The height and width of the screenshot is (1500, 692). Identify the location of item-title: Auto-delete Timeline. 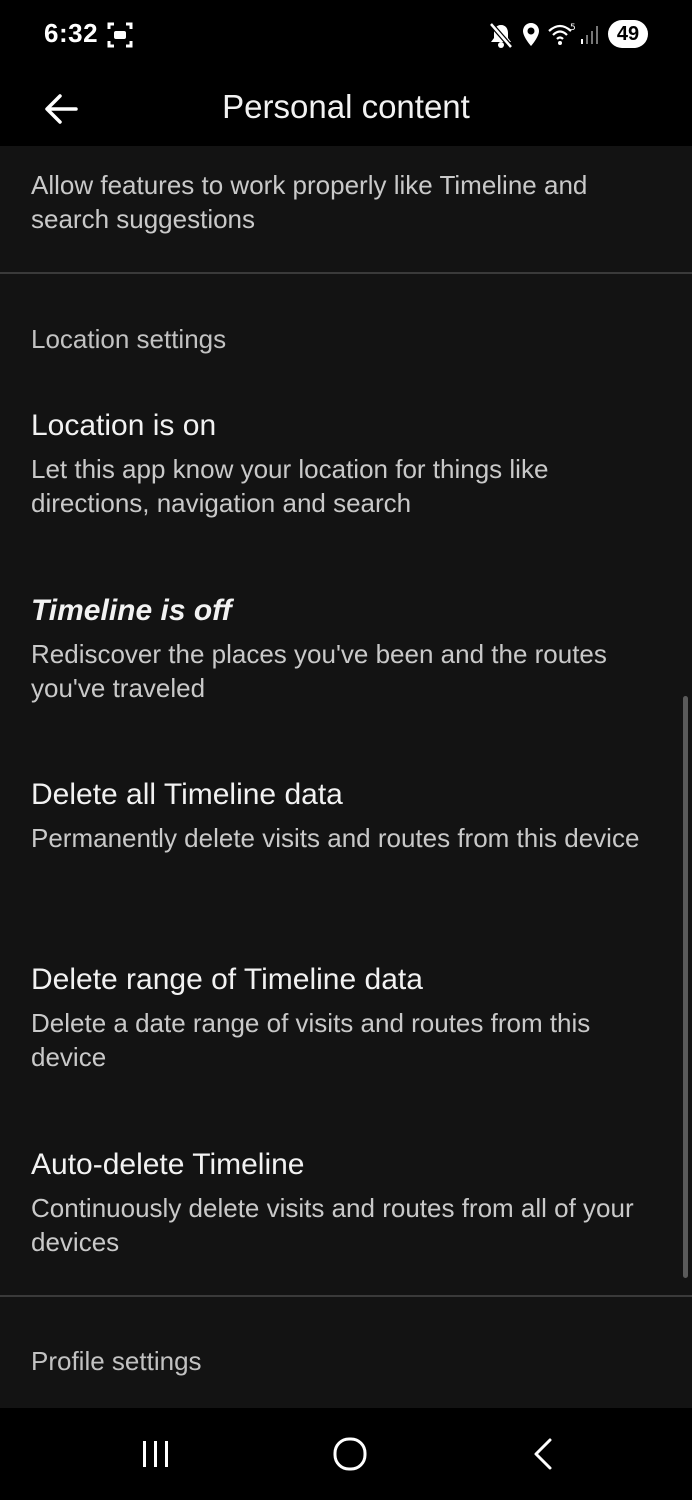
(168, 1164).